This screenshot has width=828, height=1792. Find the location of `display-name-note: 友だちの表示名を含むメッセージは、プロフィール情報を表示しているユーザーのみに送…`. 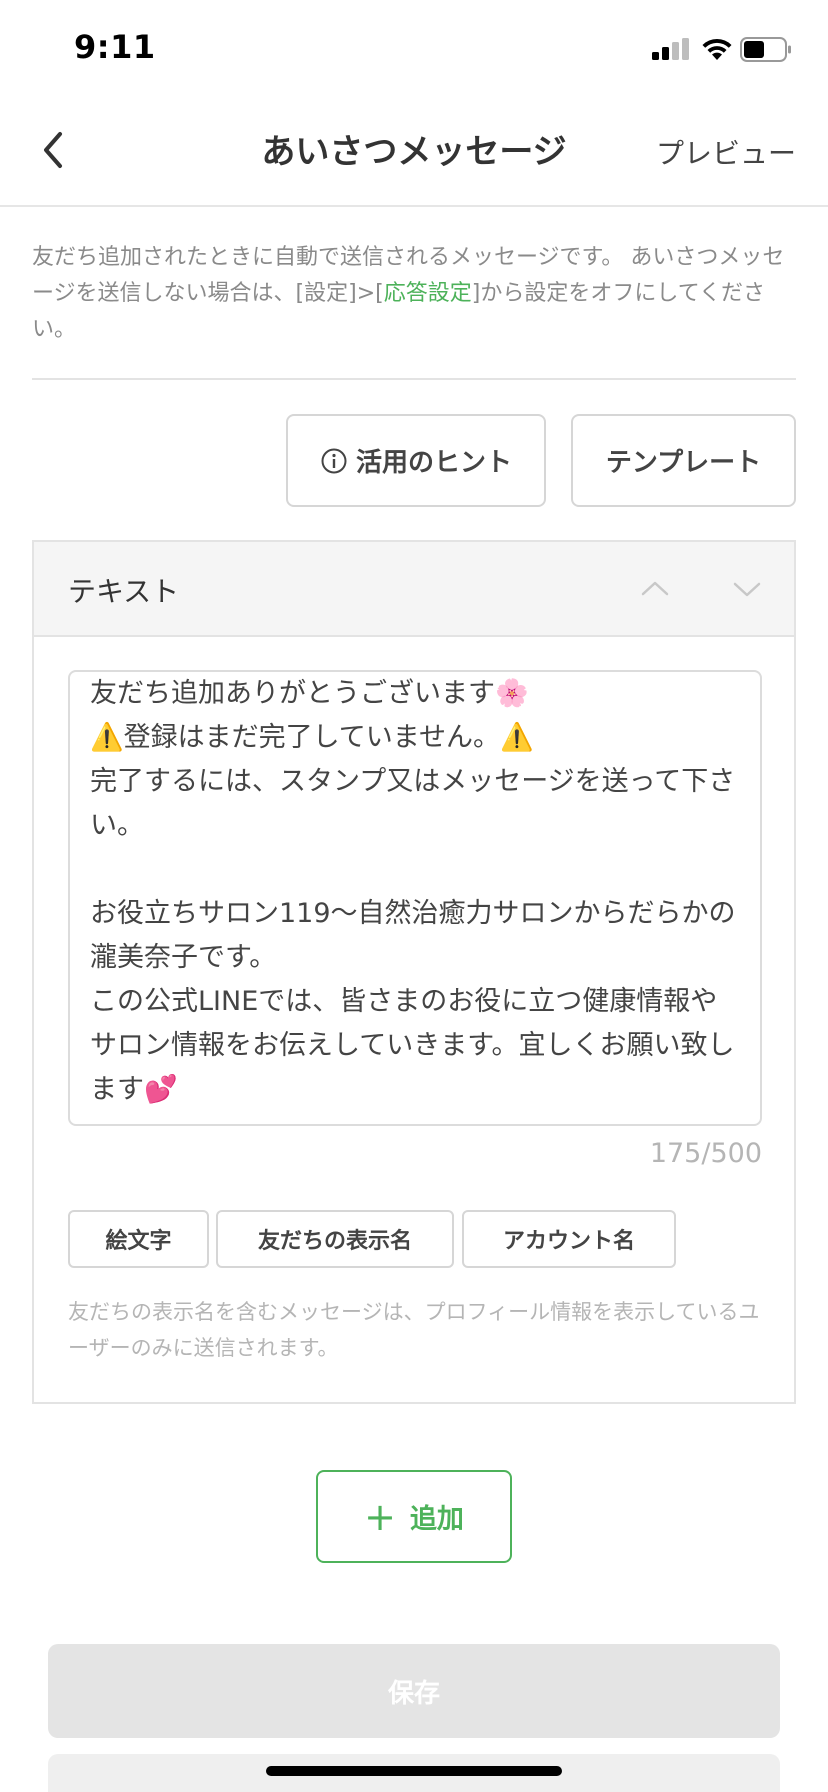

display-name-note: 友だちの表示名を含むメッセージは、プロフィール情報を表示しているユーザーのみに送… is located at coordinates (414, 1330).